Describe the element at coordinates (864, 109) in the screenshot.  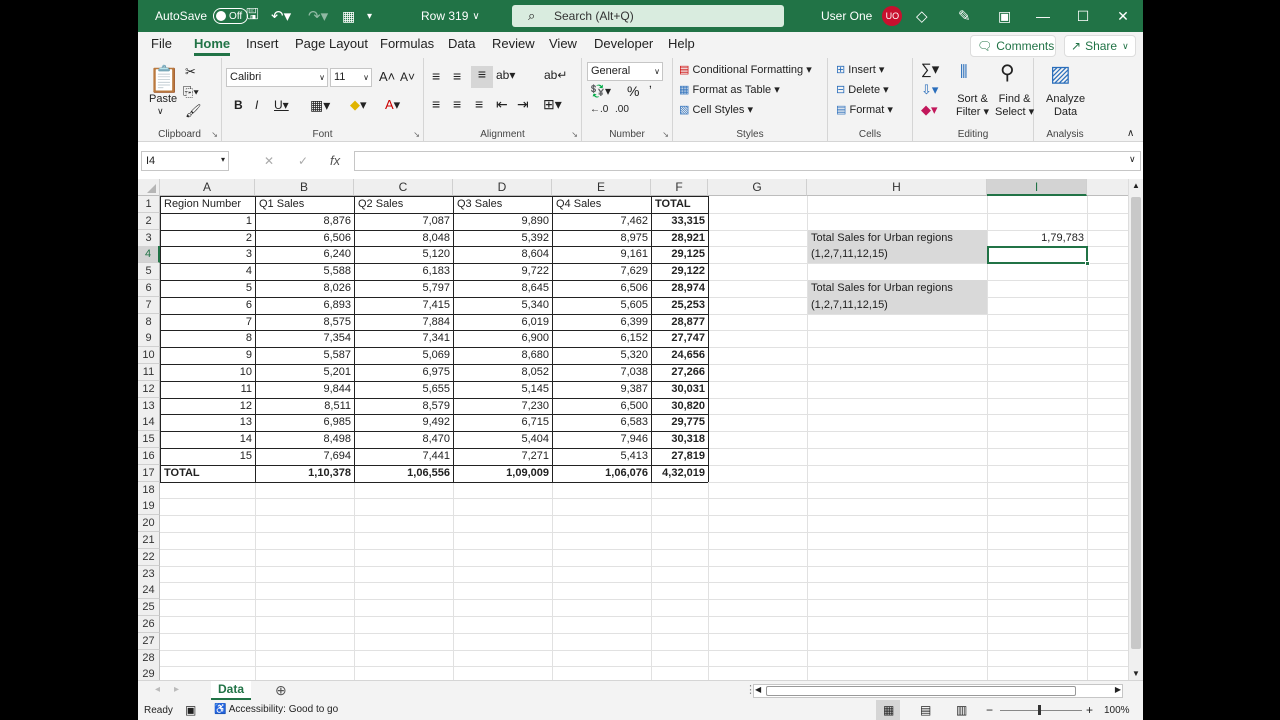
I see `format-cells-button: ▤ Format ▾` at that location.